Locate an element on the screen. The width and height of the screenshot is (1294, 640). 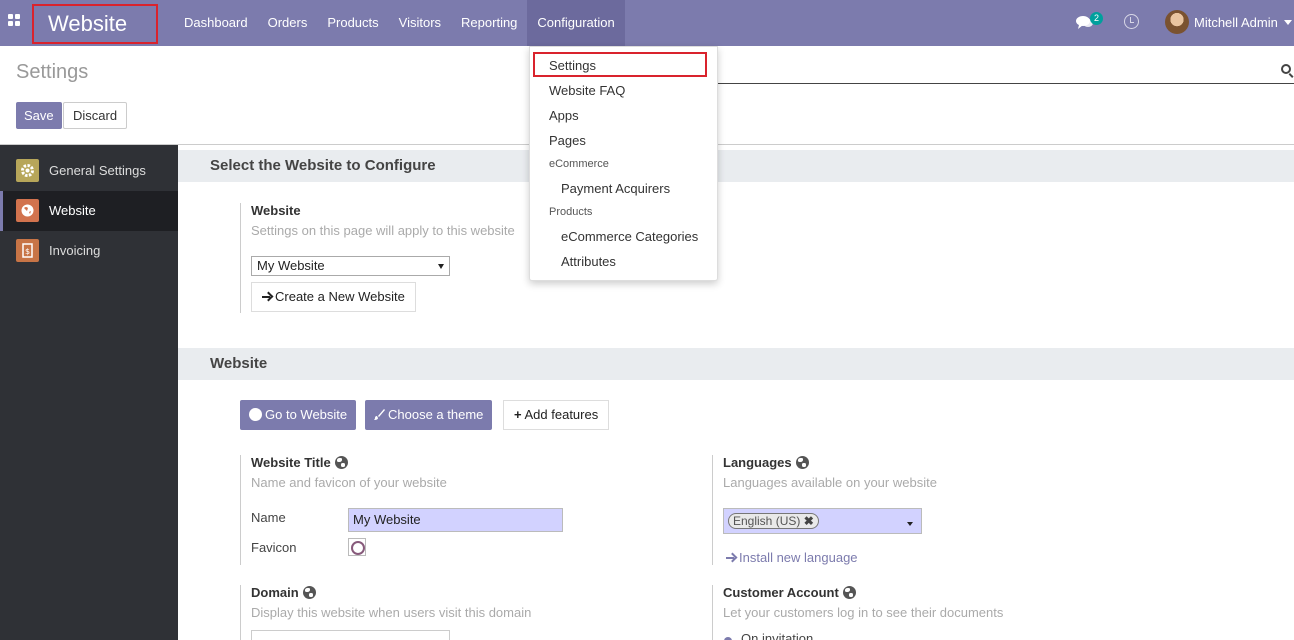
button-label: Choose a theme is located at coordinates (436, 414).